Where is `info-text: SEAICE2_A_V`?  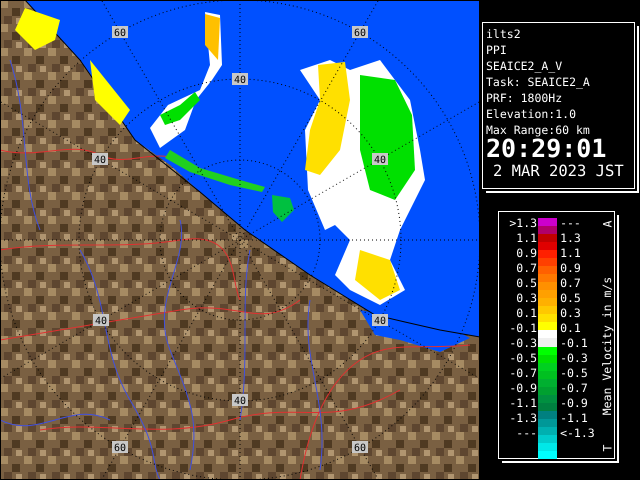
info-text: SEAICE2_A_V is located at coordinates (525, 66).